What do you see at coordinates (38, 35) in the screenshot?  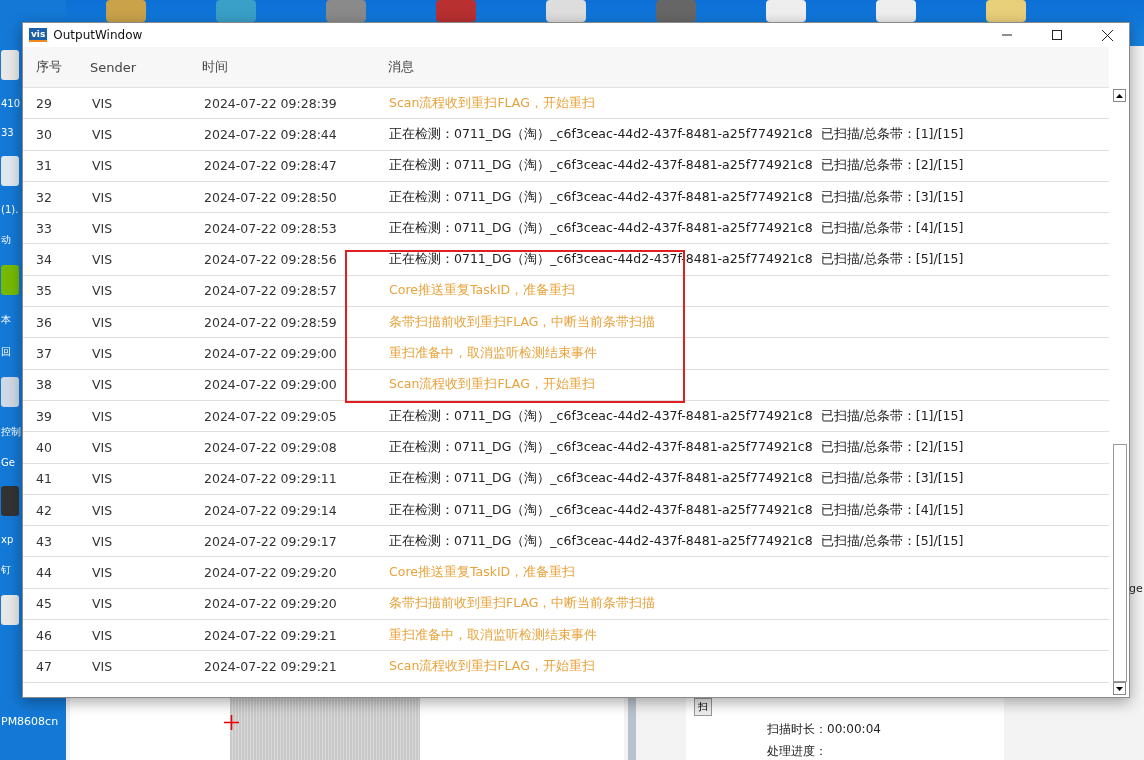 I see `app-logo: vis` at bounding box center [38, 35].